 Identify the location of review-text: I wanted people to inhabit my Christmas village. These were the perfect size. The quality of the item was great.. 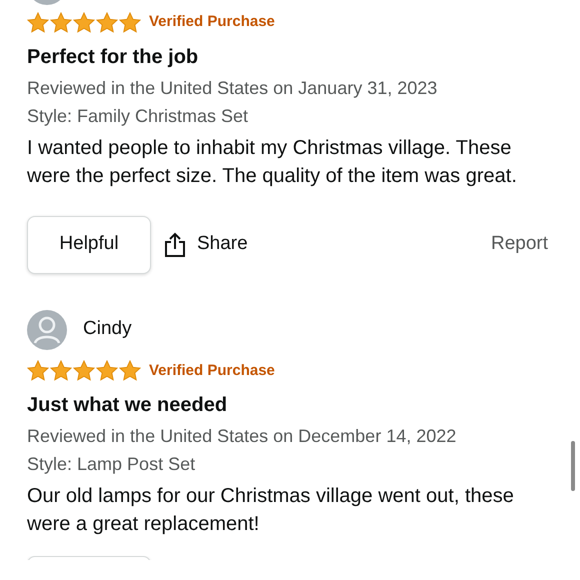
(272, 162).